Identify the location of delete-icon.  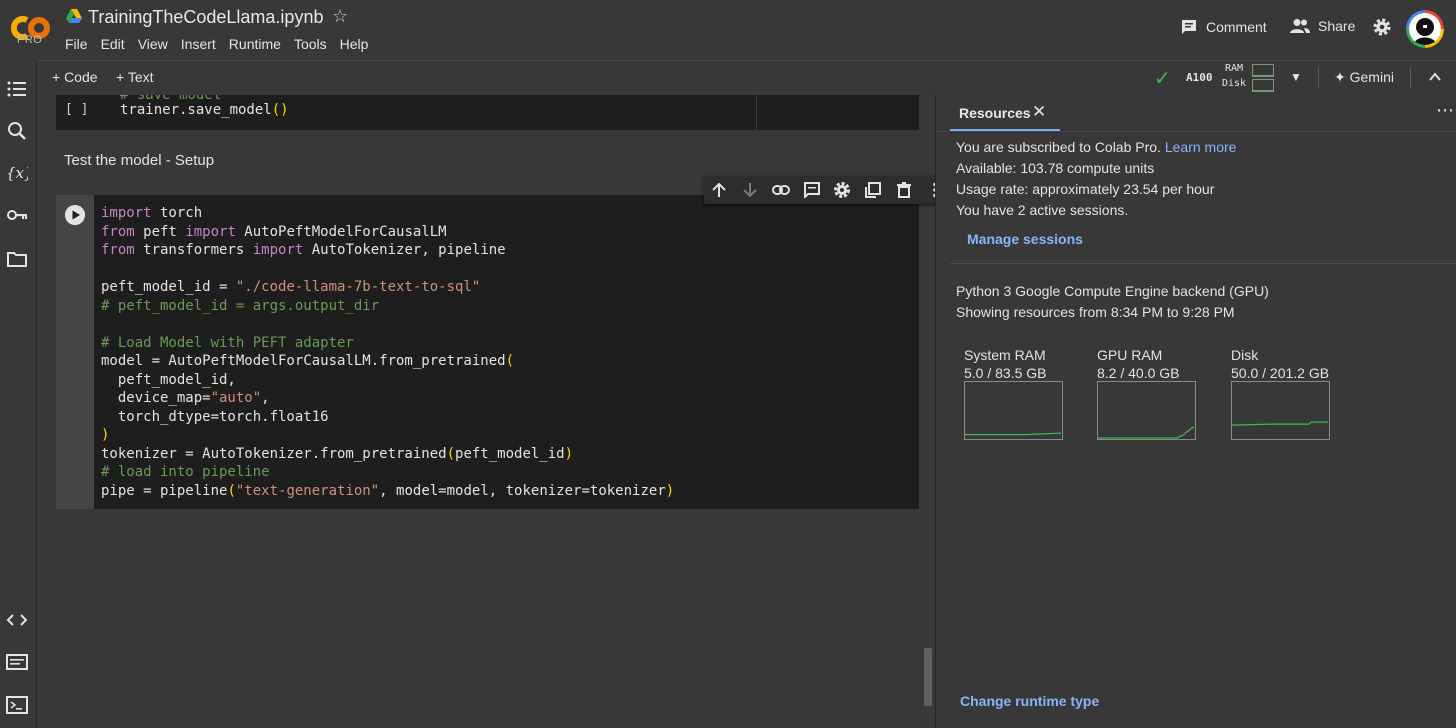
(904, 190).